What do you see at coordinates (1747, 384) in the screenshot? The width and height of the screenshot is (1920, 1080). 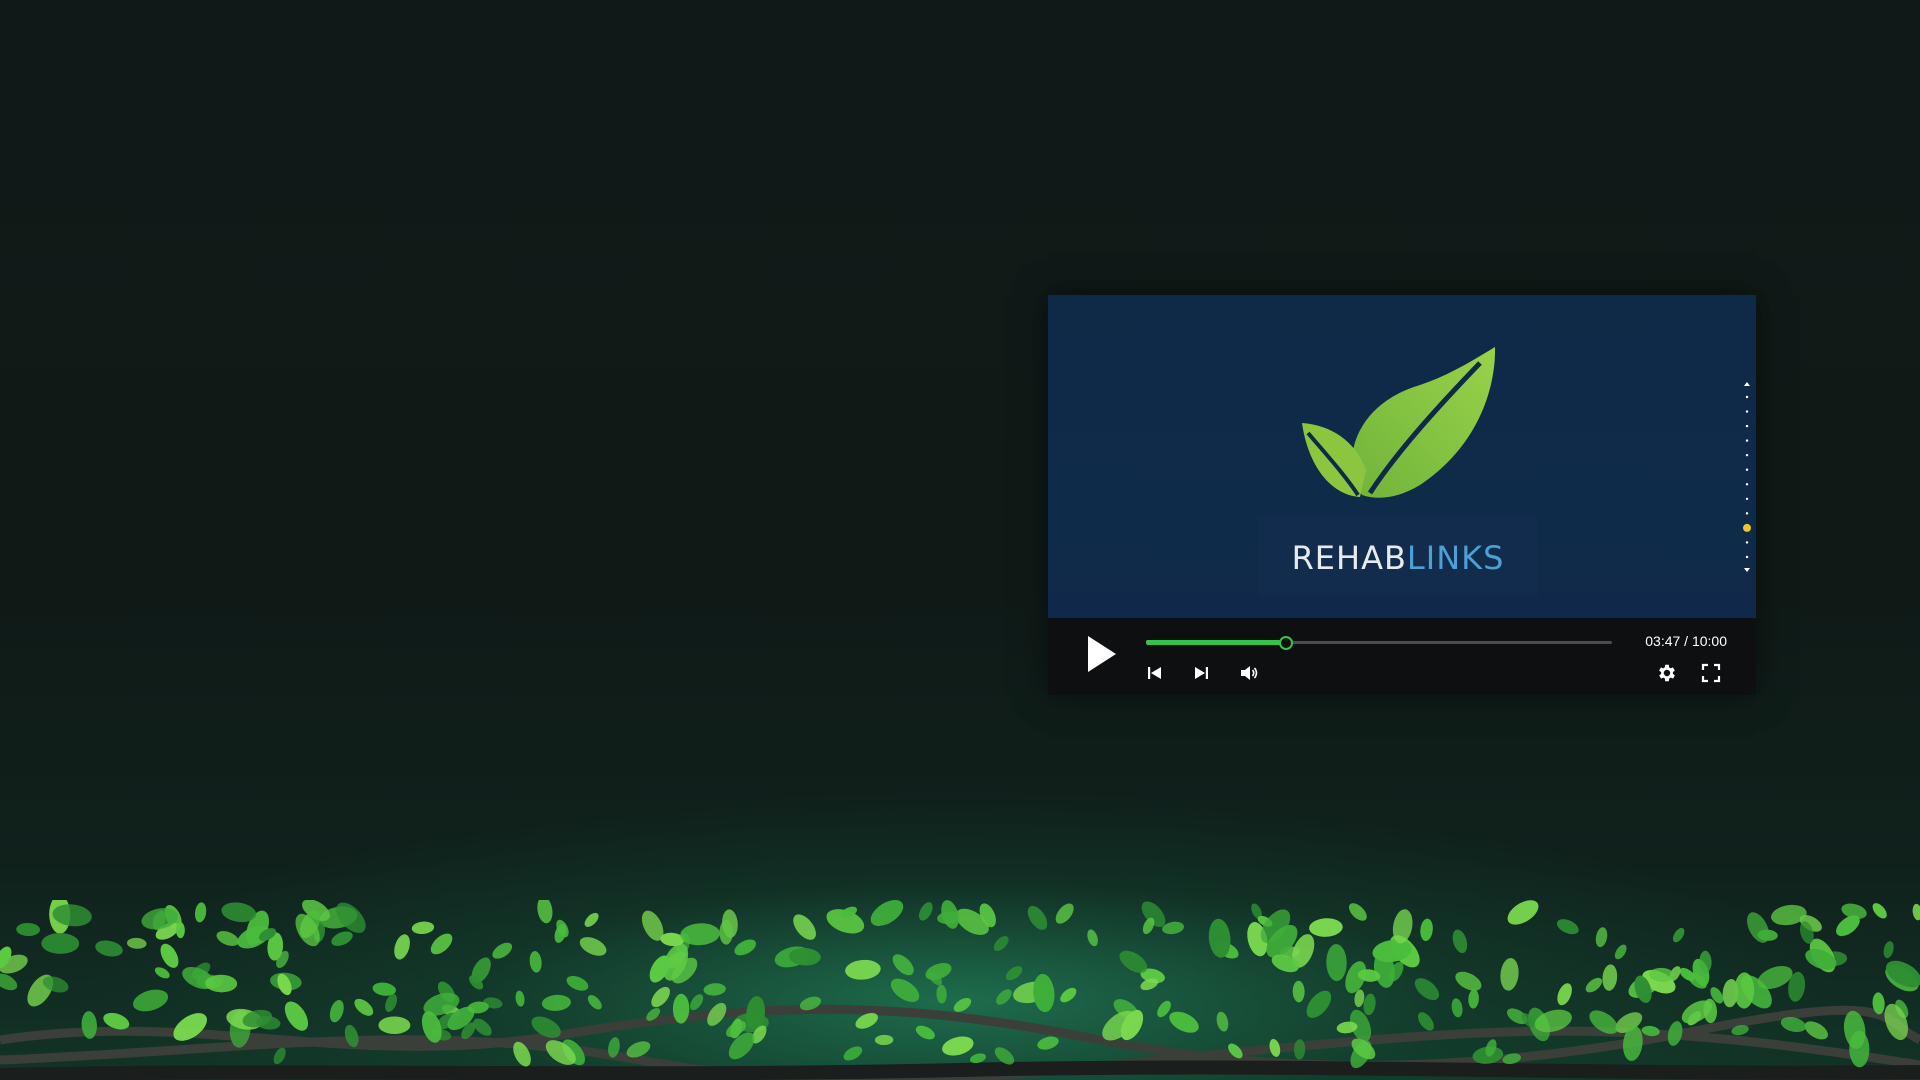 I see `chapter-up-arrow-icon` at bounding box center [1747, 384].